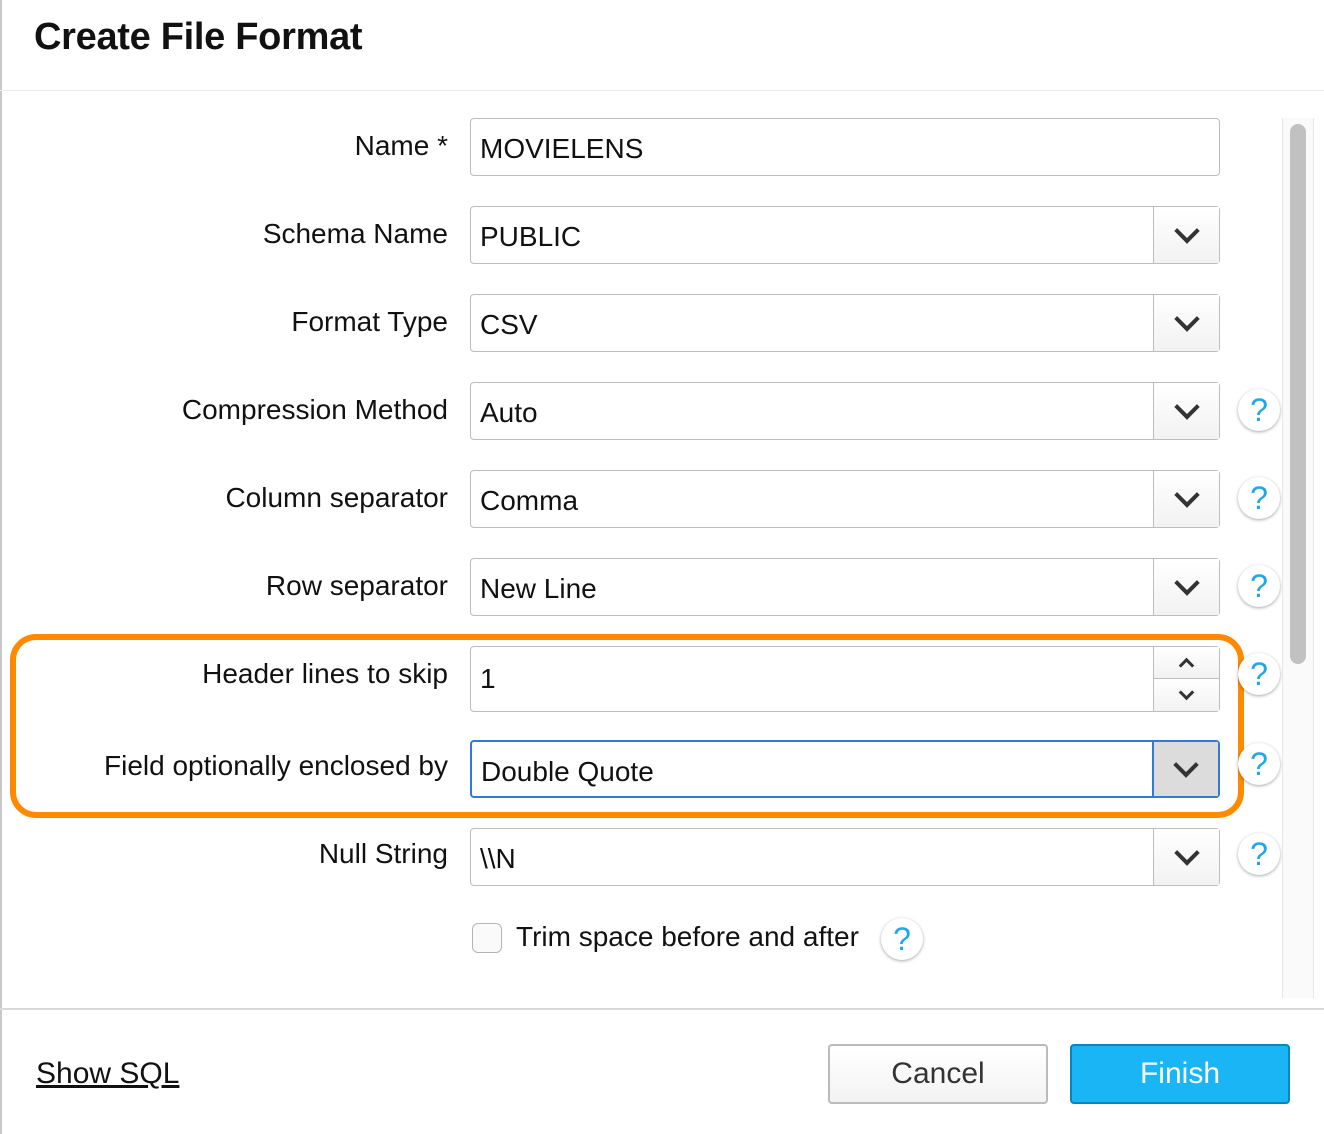 Image resolution: width=1324 pixels, height=1134 pixels. I want to click on field-enclosed-value: Double Quote, so click(567, 771).